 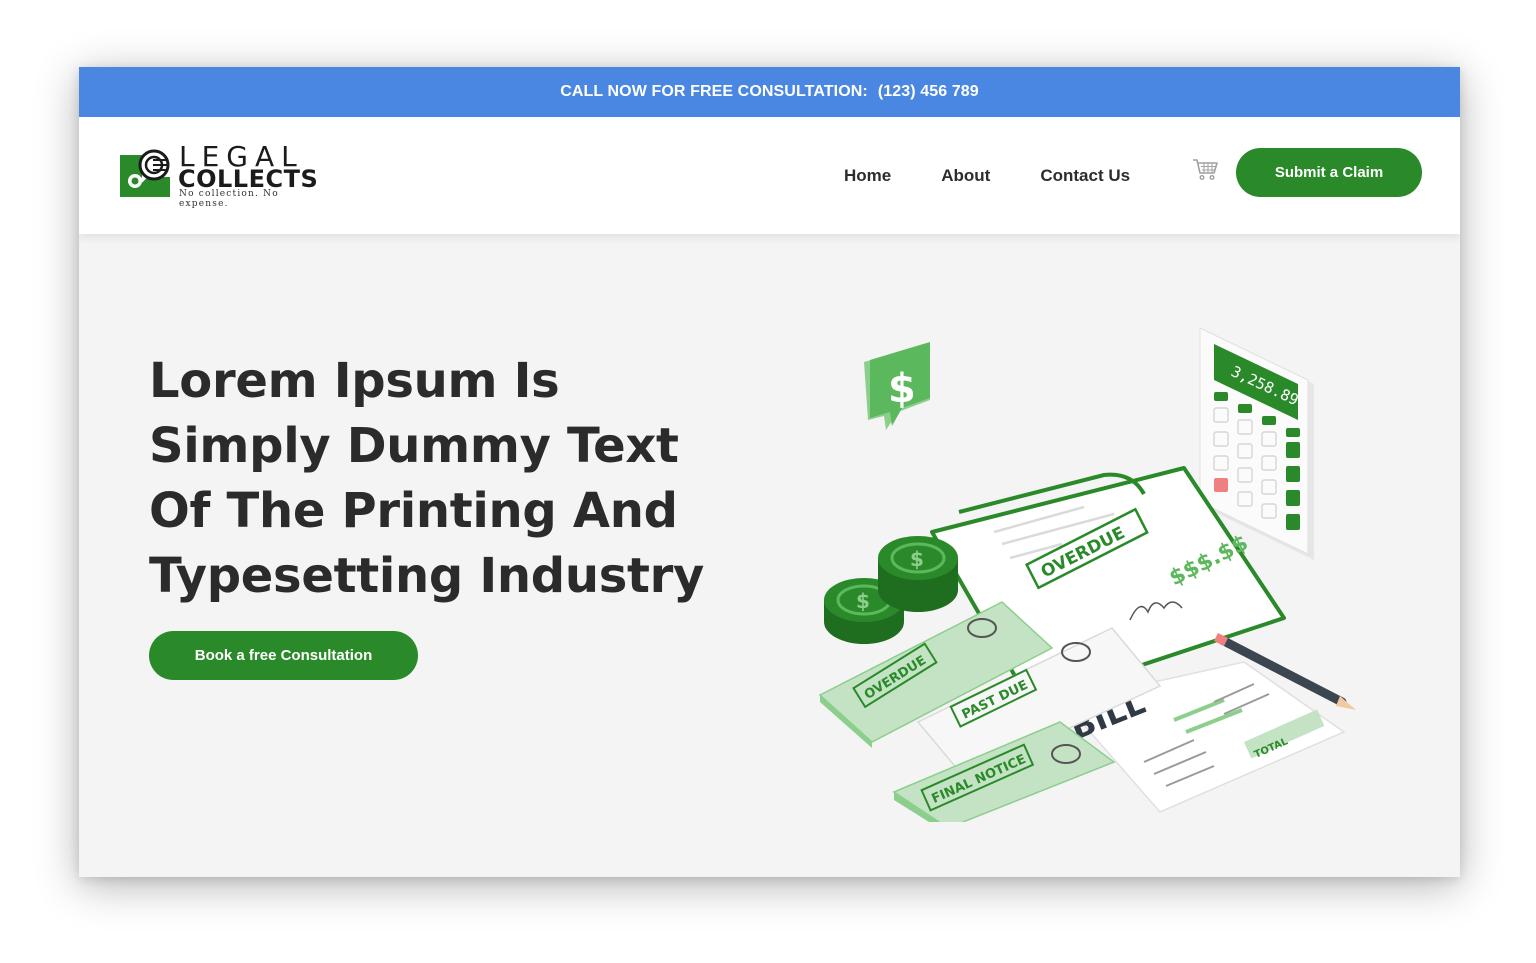 What do you see at coordinates (902, 389) in the screenshot?
I see `dollar-sign: $` at bounding box center [902, 389].